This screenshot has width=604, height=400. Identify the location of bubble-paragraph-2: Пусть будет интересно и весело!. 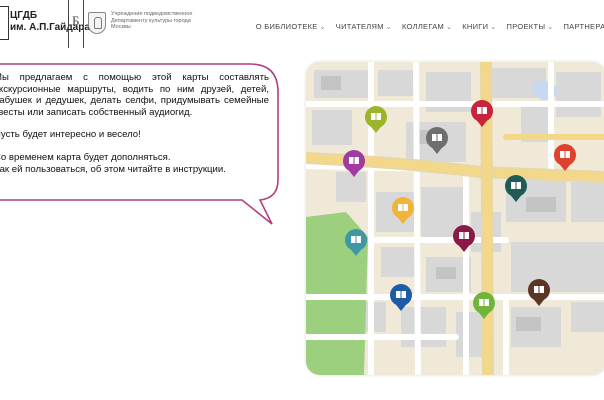
(70, 135).